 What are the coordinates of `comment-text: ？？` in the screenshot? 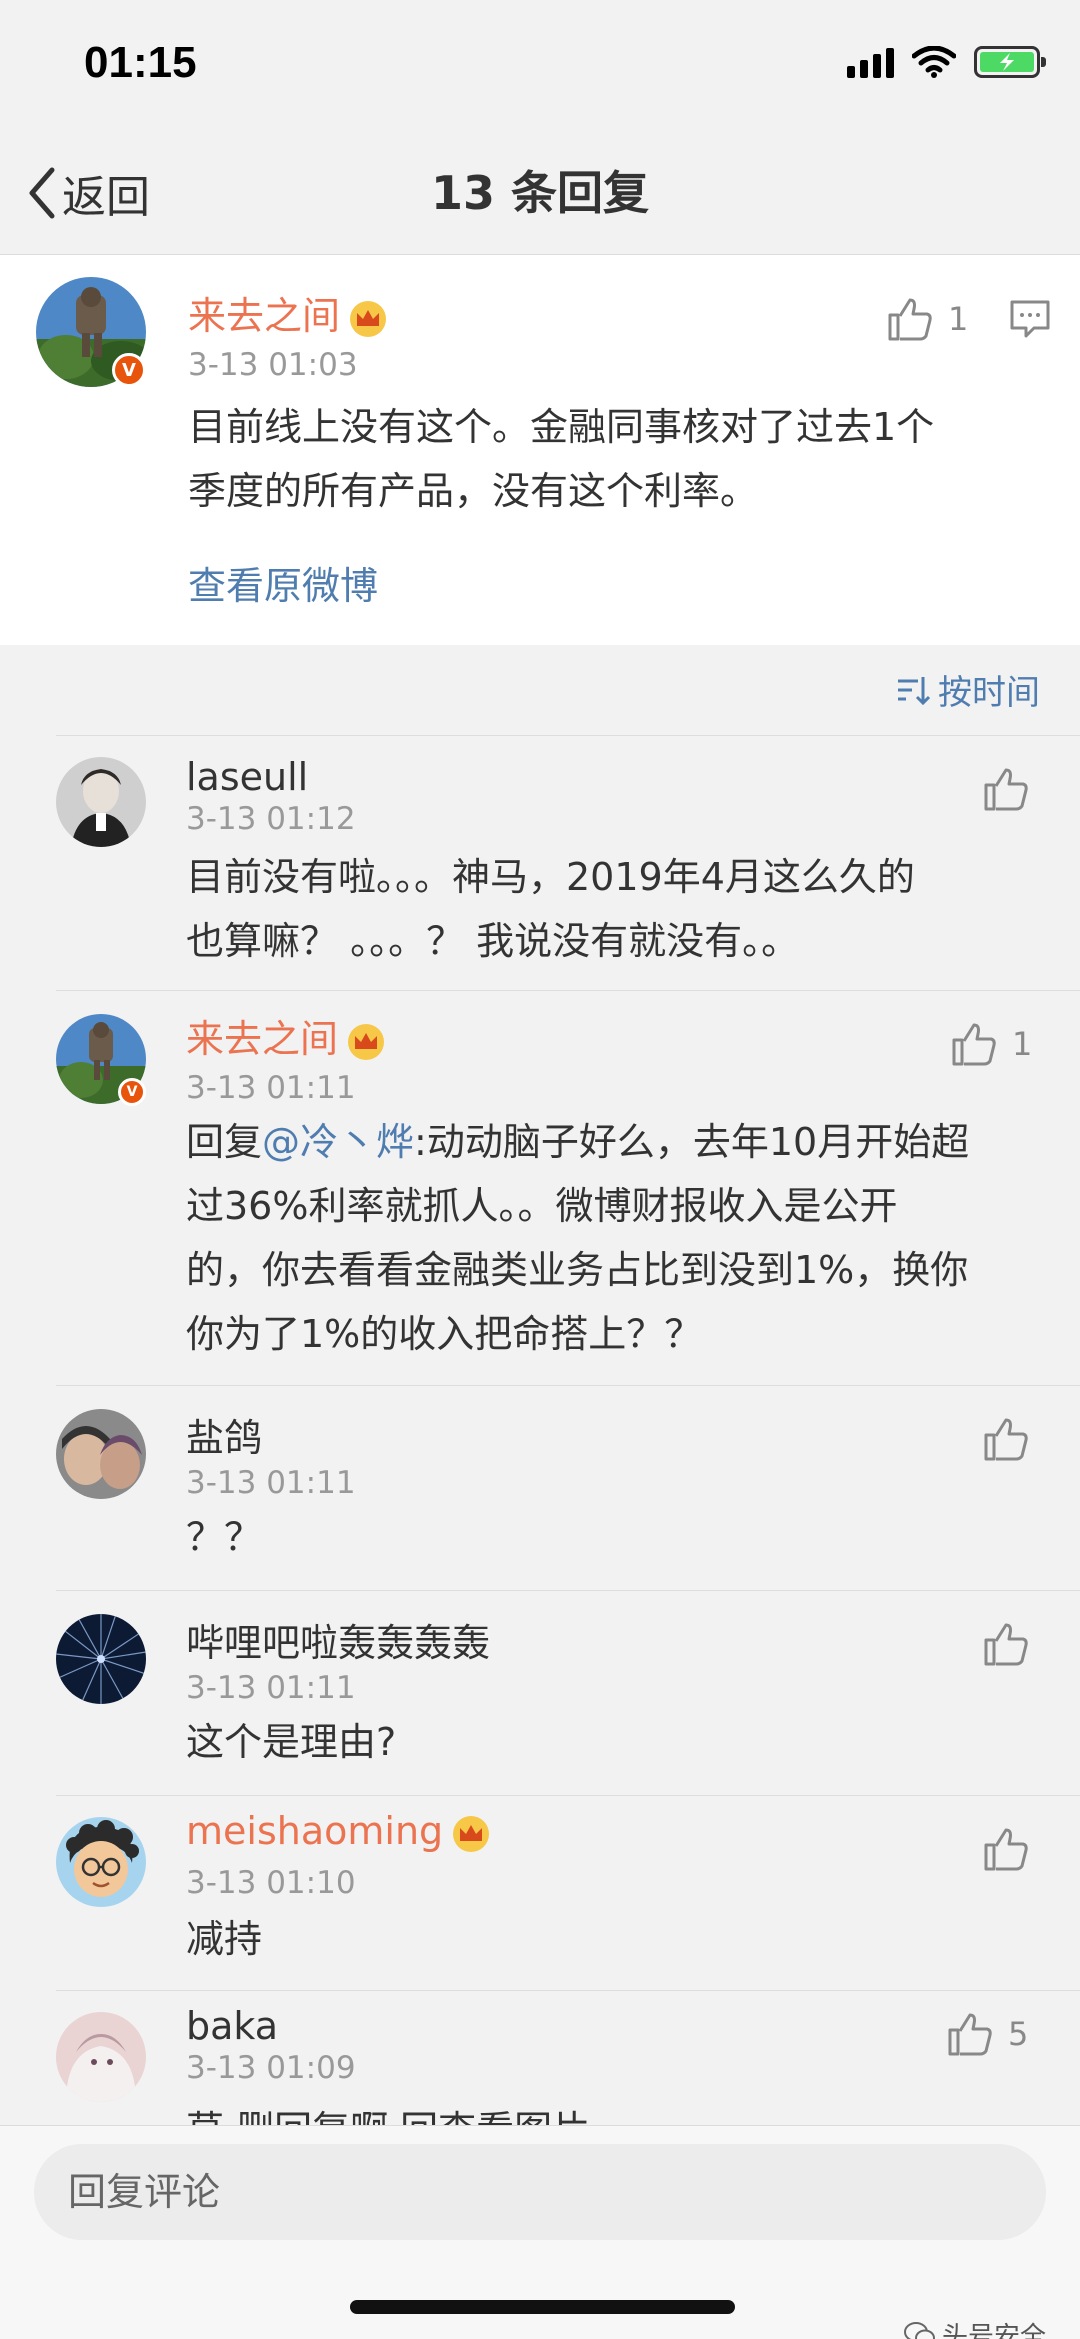 It's located at (224, 1537).